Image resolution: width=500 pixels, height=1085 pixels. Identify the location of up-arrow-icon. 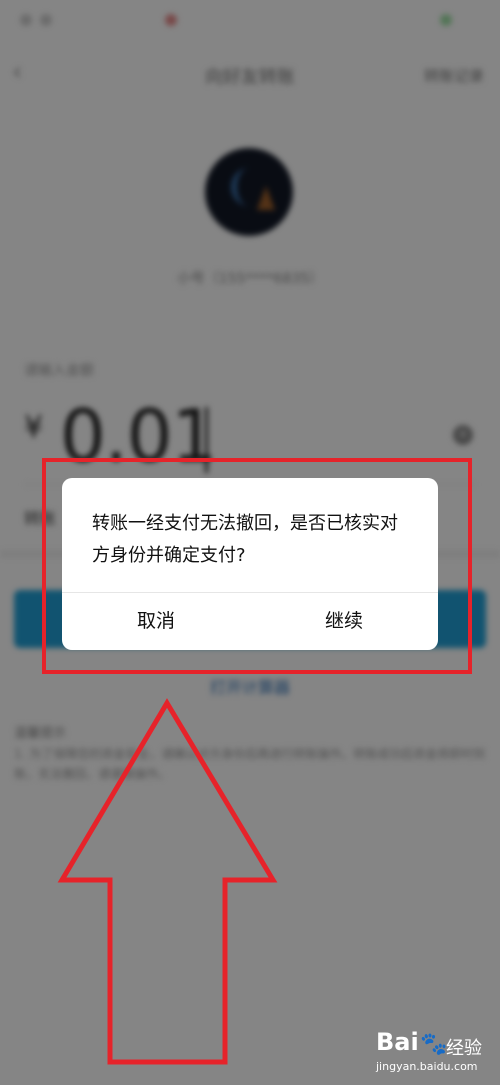
(167, 881).